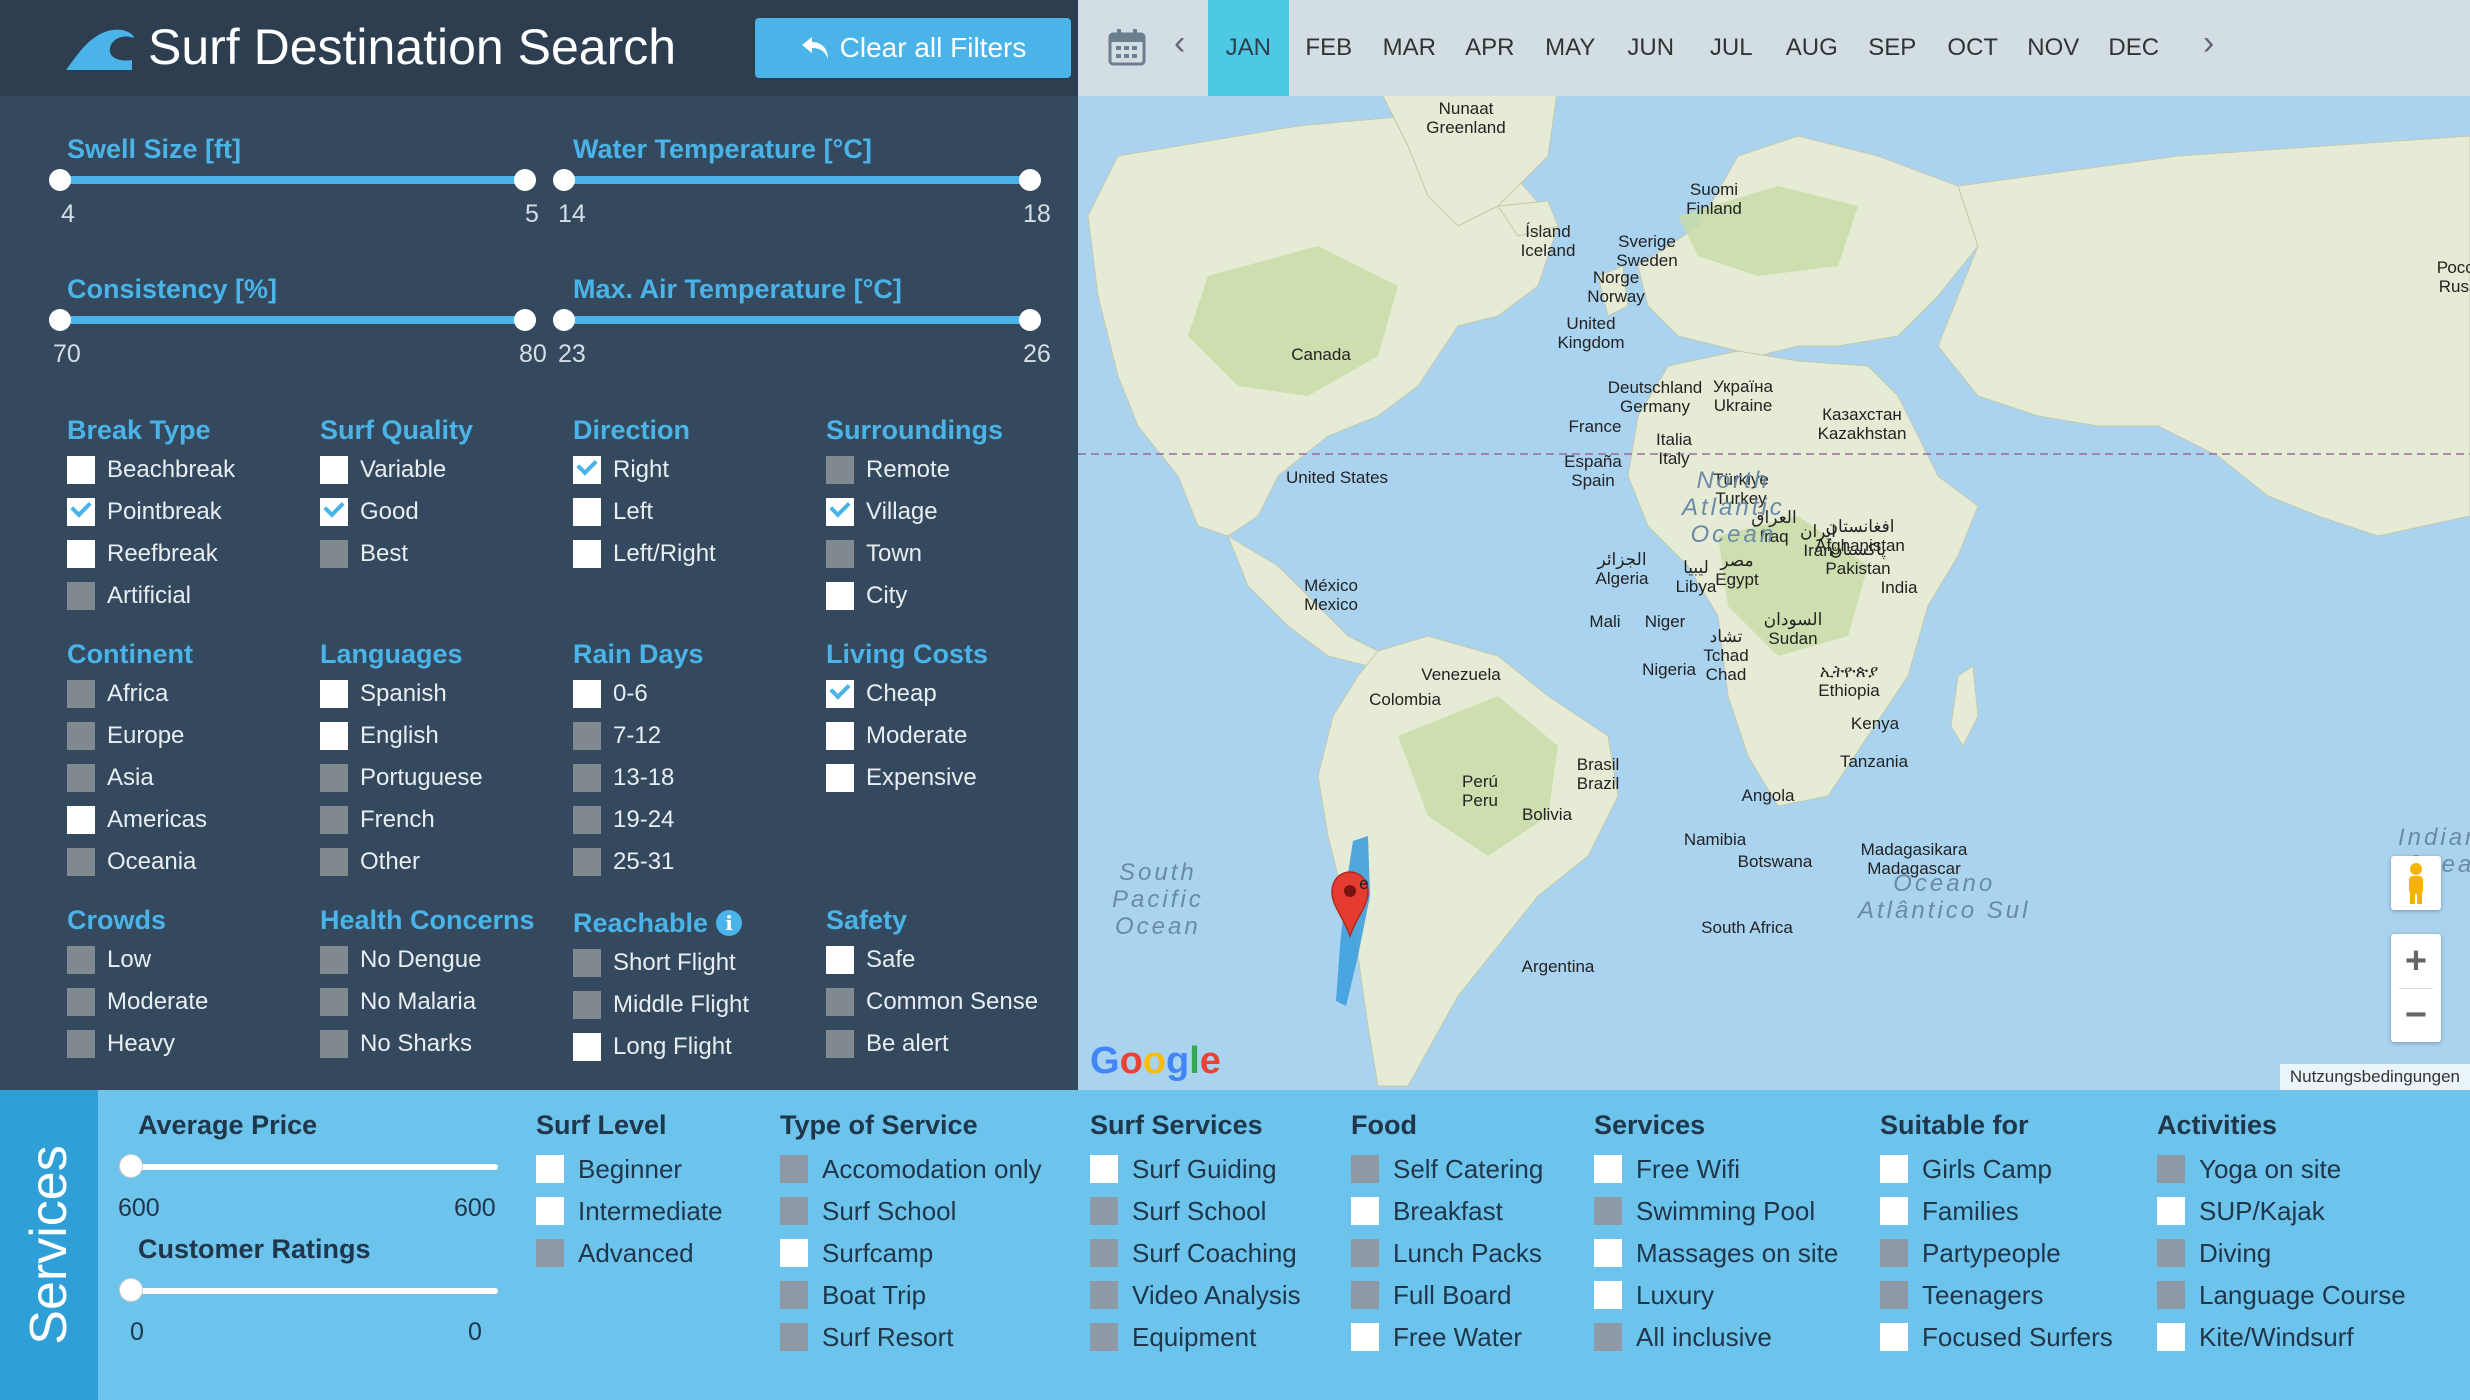 The height and width of the screenshot is (1400, 2470). Describe the element at coordinates (192, 736) in the screenshot. I see `filter-option-europe: Europe` at that location.